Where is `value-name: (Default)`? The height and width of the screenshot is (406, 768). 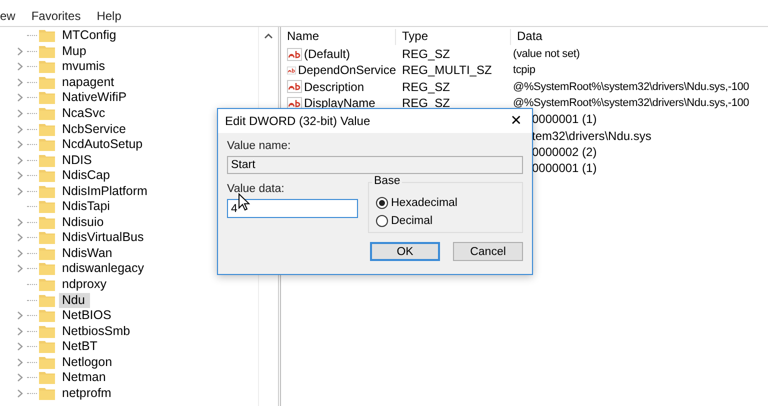 value-name: (Default) is located at coordinates (327, 54).